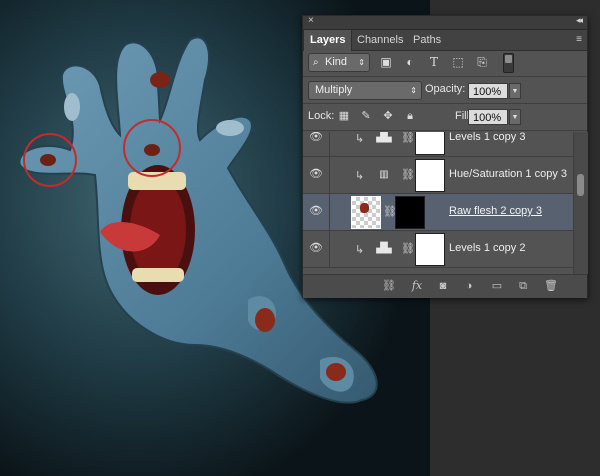 The image size is (600, 476). What do you see at coordinates (515, 117) in the screenshot?
I see `fill-dropdown-icon: ▼` at bounding box center [515, 117].